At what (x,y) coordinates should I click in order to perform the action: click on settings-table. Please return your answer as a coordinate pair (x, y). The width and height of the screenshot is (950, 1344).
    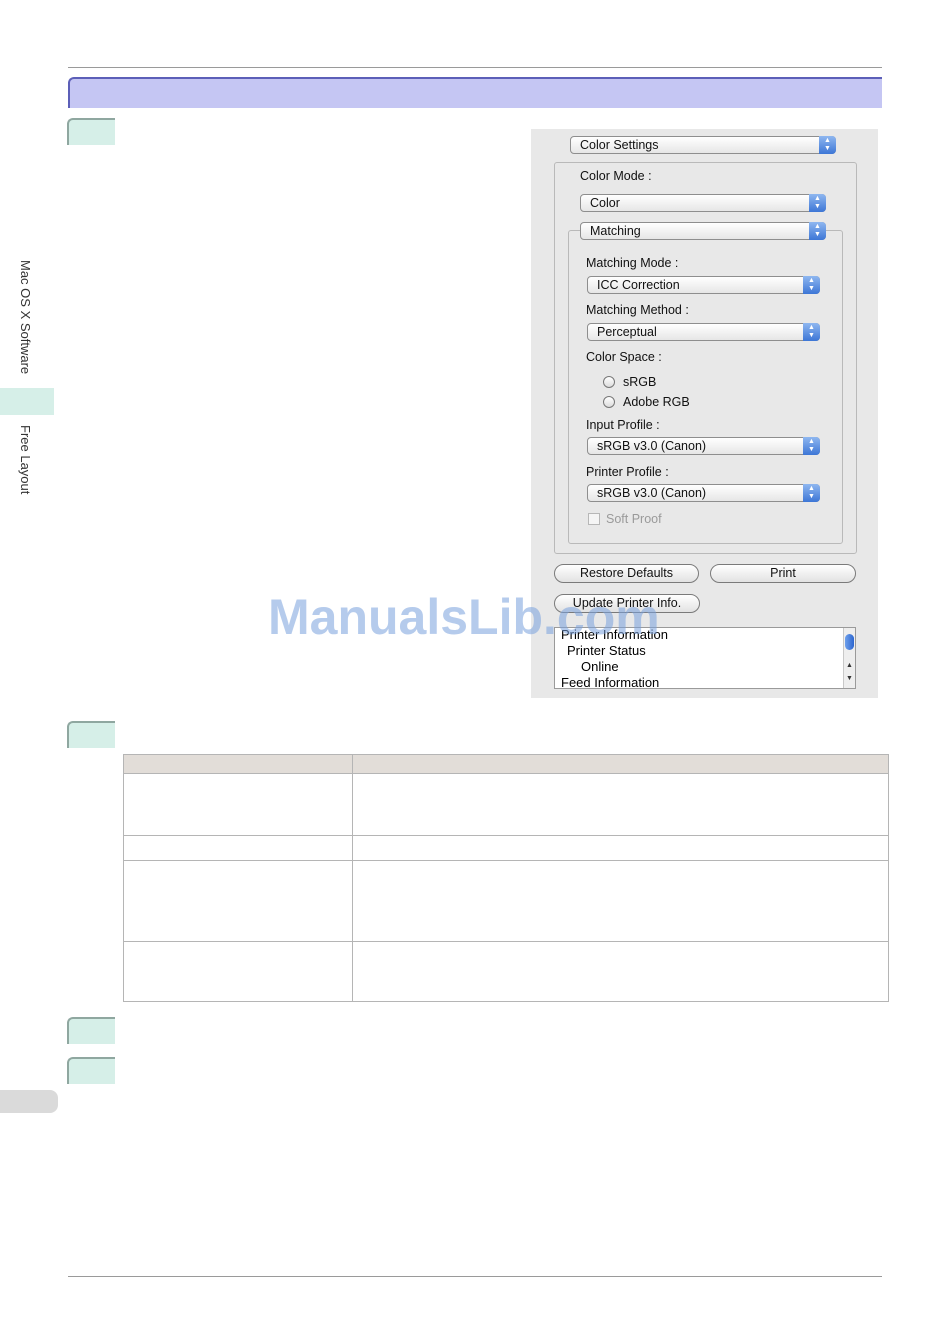
    Looking at the image, I should click on (506, 878).